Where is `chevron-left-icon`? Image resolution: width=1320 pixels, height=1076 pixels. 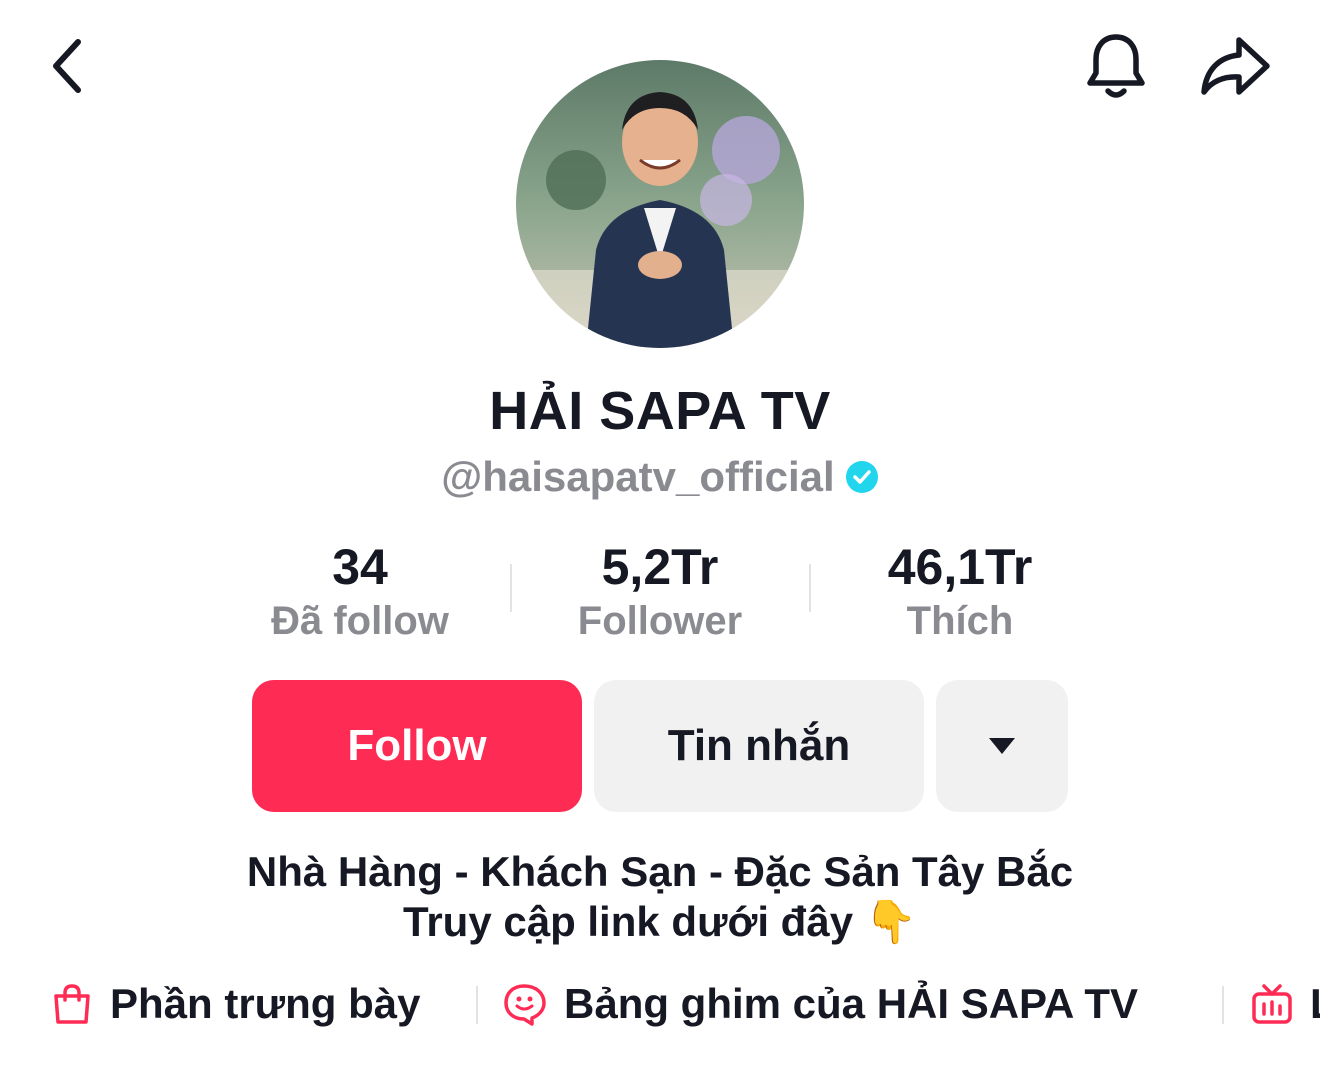
chevron-left-icon is located at coordinates (67, 66).